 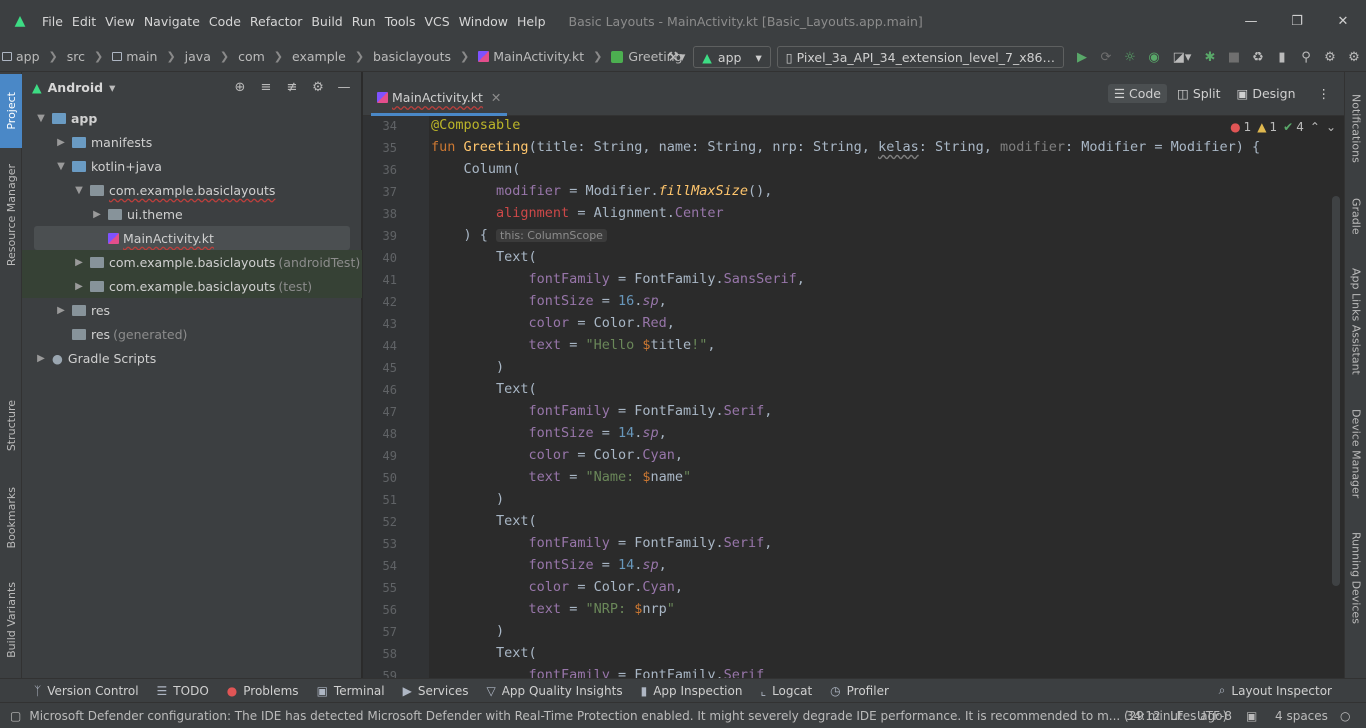 I want to click on tree-item-package-androidtest: ▶ com.example.basiclayouts (androidTest), so click(x=192, y=262).